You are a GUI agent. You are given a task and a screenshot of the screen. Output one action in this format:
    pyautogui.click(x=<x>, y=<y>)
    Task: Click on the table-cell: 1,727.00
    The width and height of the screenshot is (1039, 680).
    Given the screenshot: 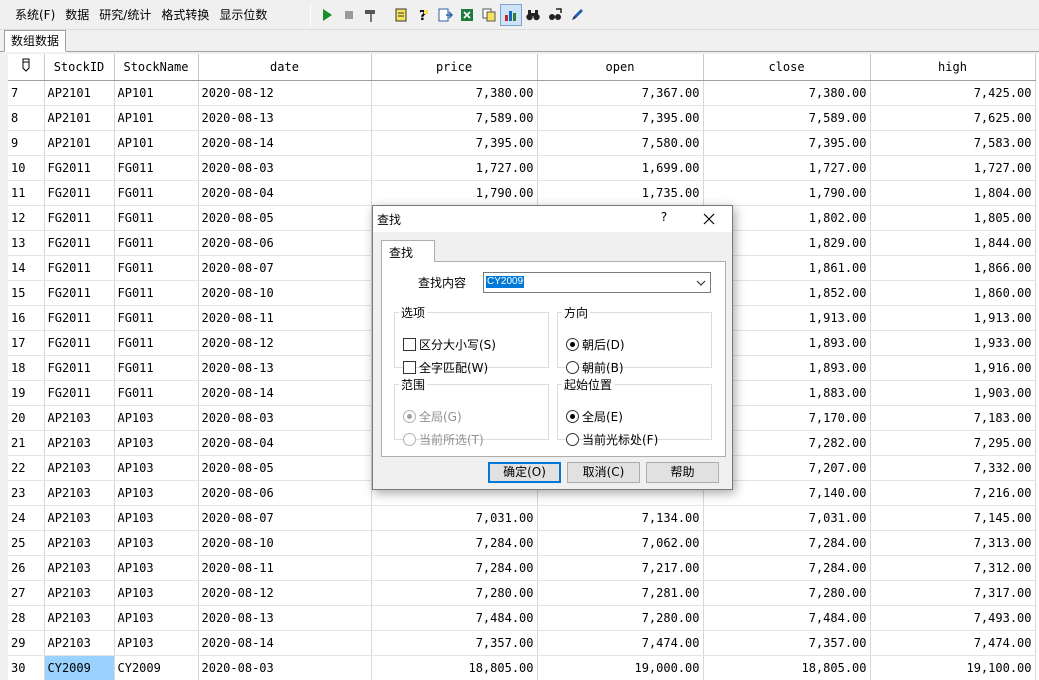 What is the action you would take?
    pyautogui.click(x=953, y=168)
    